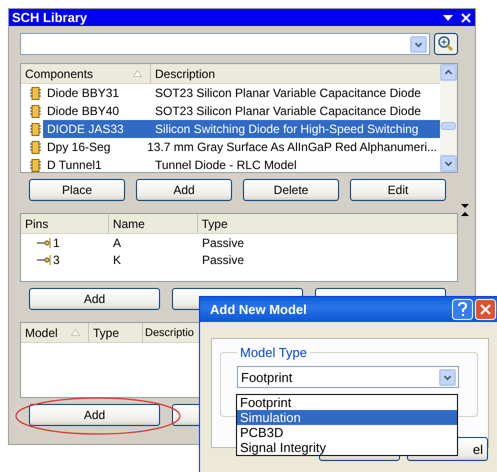  Describe the element at coordinates (74, 165) in the screenshot. I see `table-cell-text: D Tunnel1` at that location.